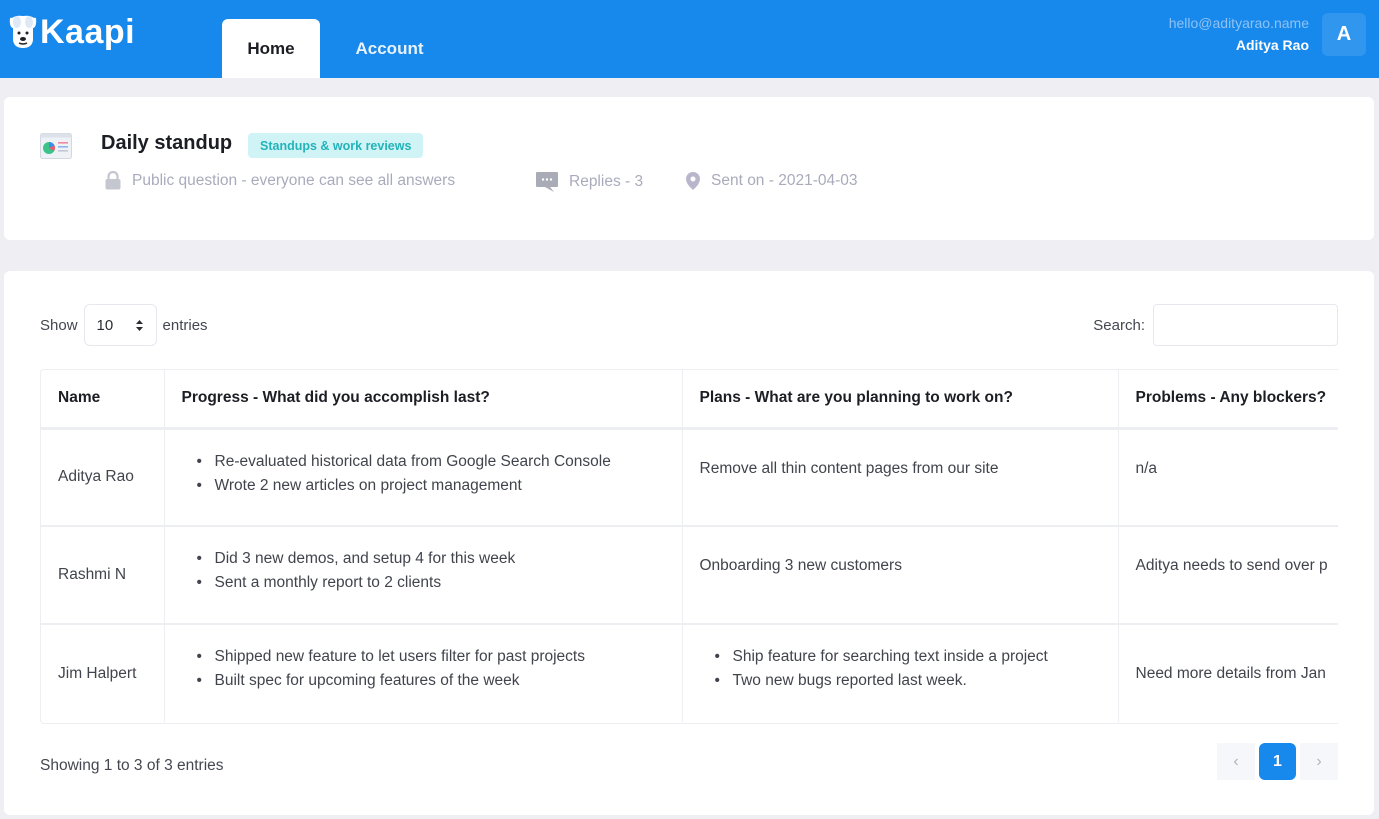 This screenshot has width=1379, height=819. I want to click on entries-label: entries, so click(185, 325).